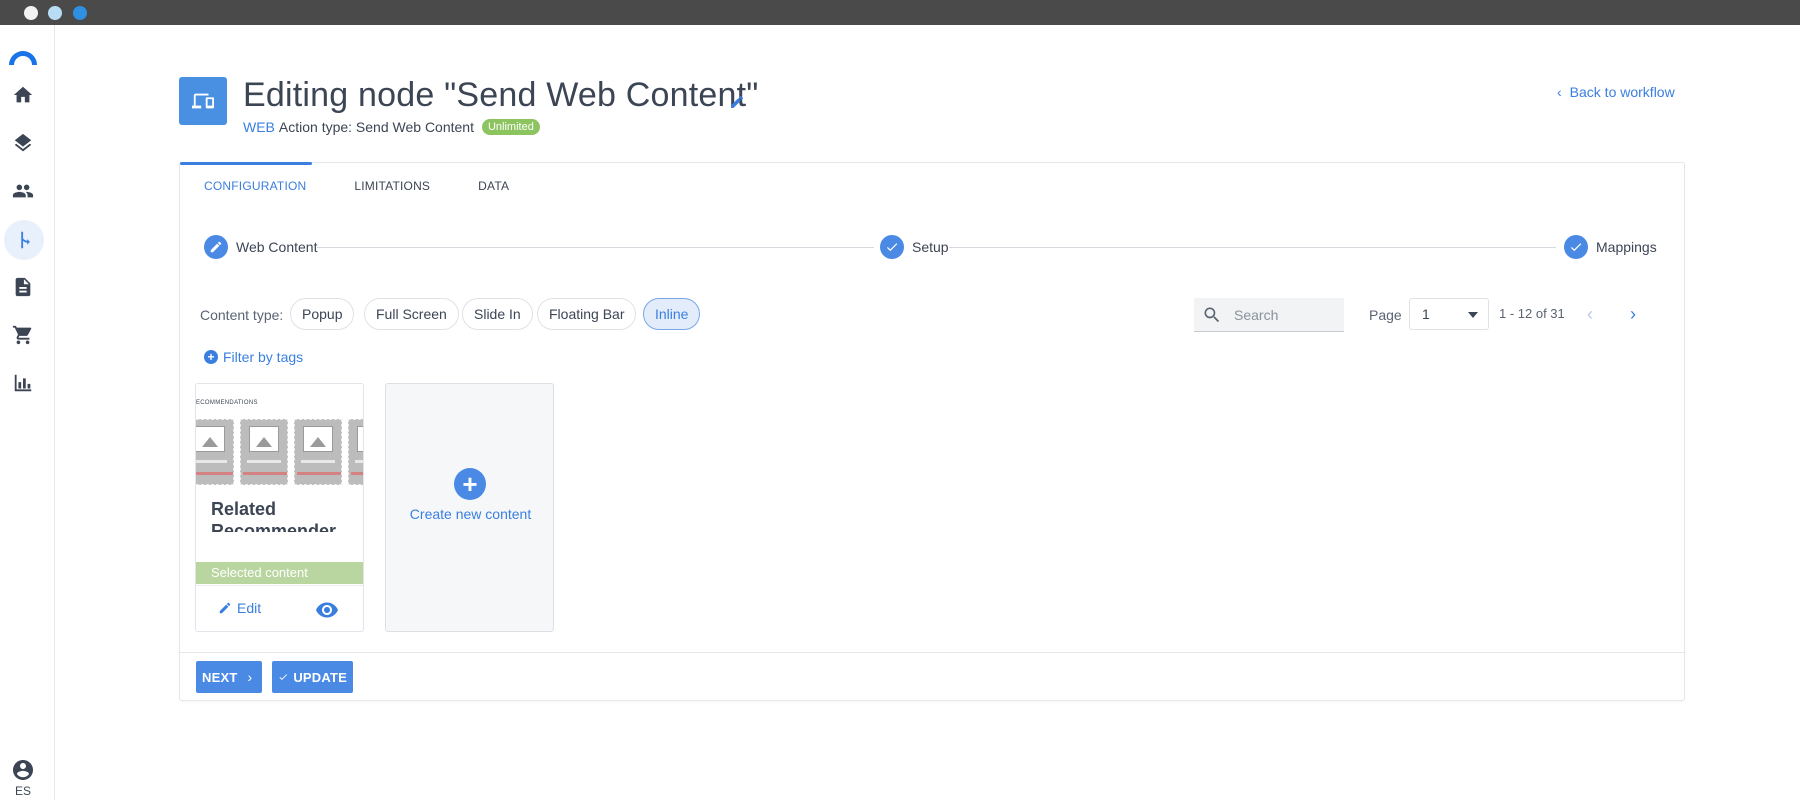  Describe the element at coordinates (263, 357) in the screenshot. I see `filter-by-tags-label: Filter by tags` at that location.